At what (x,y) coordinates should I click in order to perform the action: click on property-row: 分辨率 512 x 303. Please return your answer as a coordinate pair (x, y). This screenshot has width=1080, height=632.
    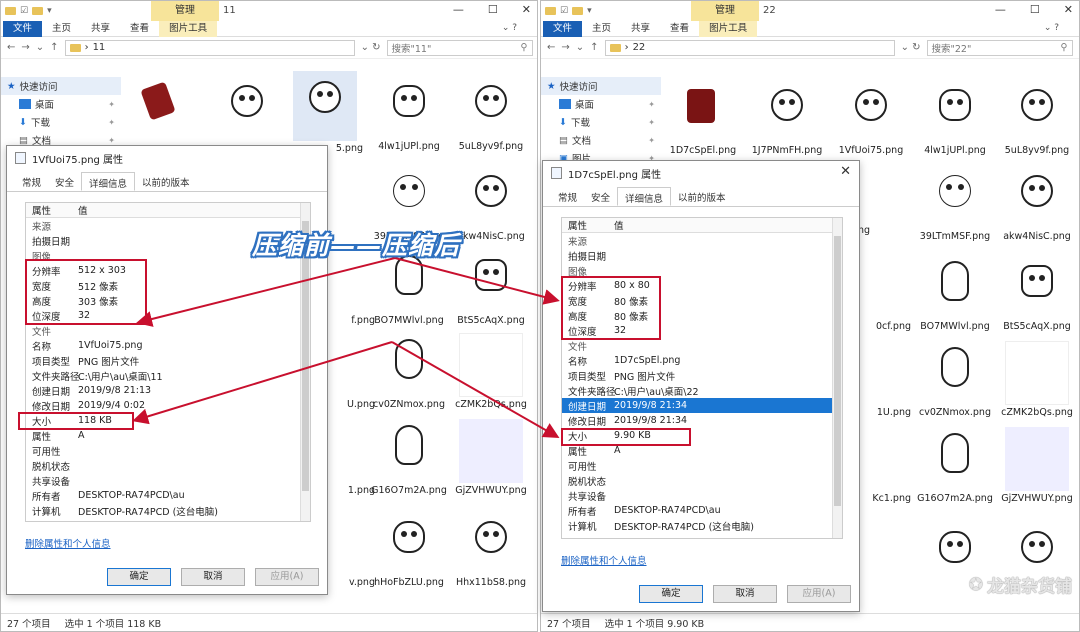
    Looking at the image, I should click on (168, 270).